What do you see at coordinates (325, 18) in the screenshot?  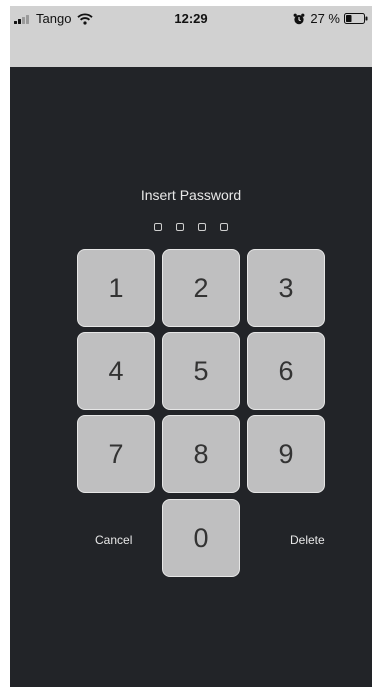 I see `battery-percentage: 27 %` at bounding box center [325, 18].